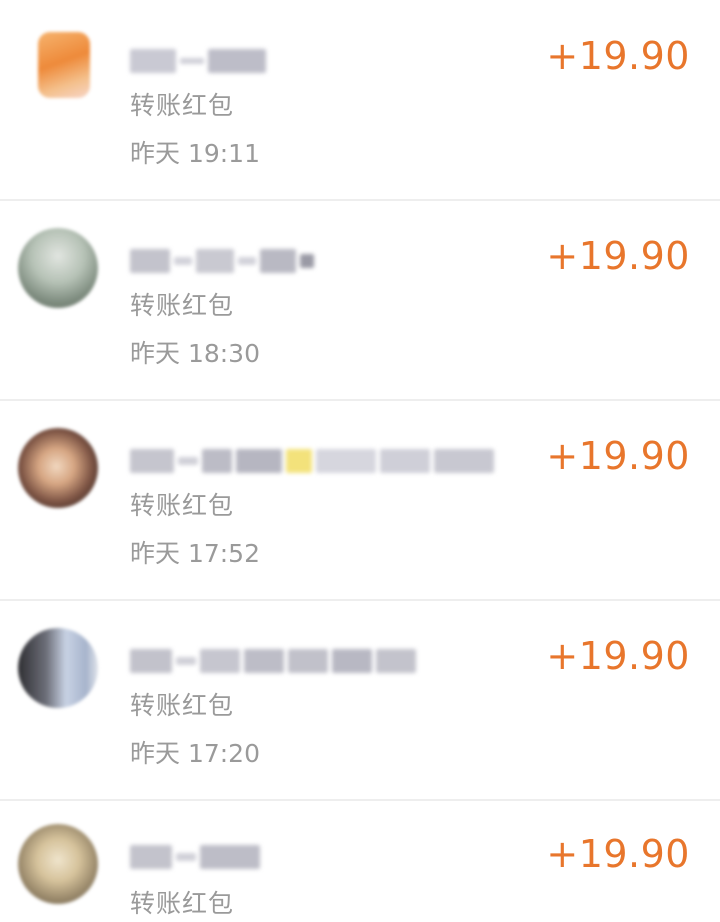  What do you see at coordinates (195, 753) in the screenshot?
I see `transaction-time: 昨天 17:20` at bounding box center [195, 753].